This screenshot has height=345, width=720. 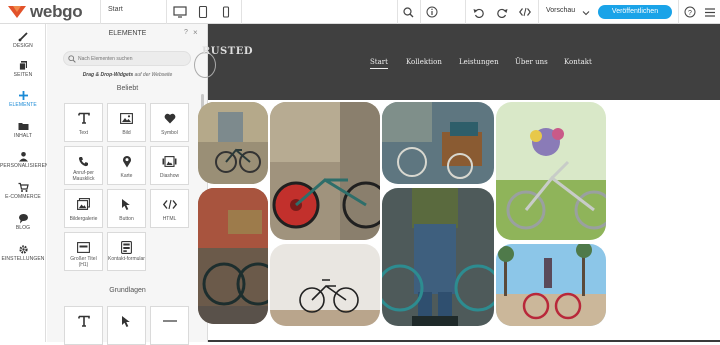 I want to click on widget-button, so click(x=126, y=325).